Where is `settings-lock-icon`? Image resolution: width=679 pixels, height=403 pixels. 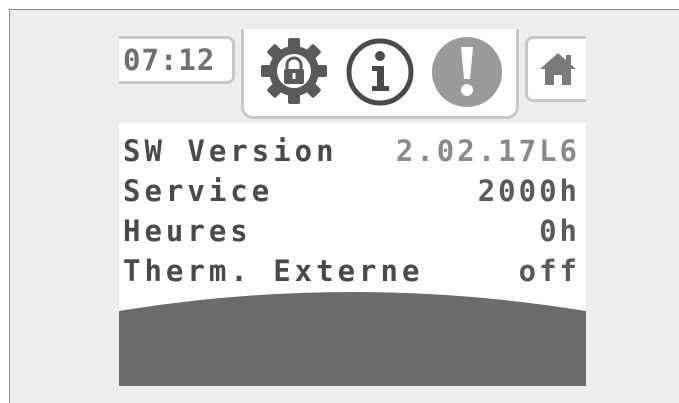 settings-lock-icon is located at coordinates (294, 71).